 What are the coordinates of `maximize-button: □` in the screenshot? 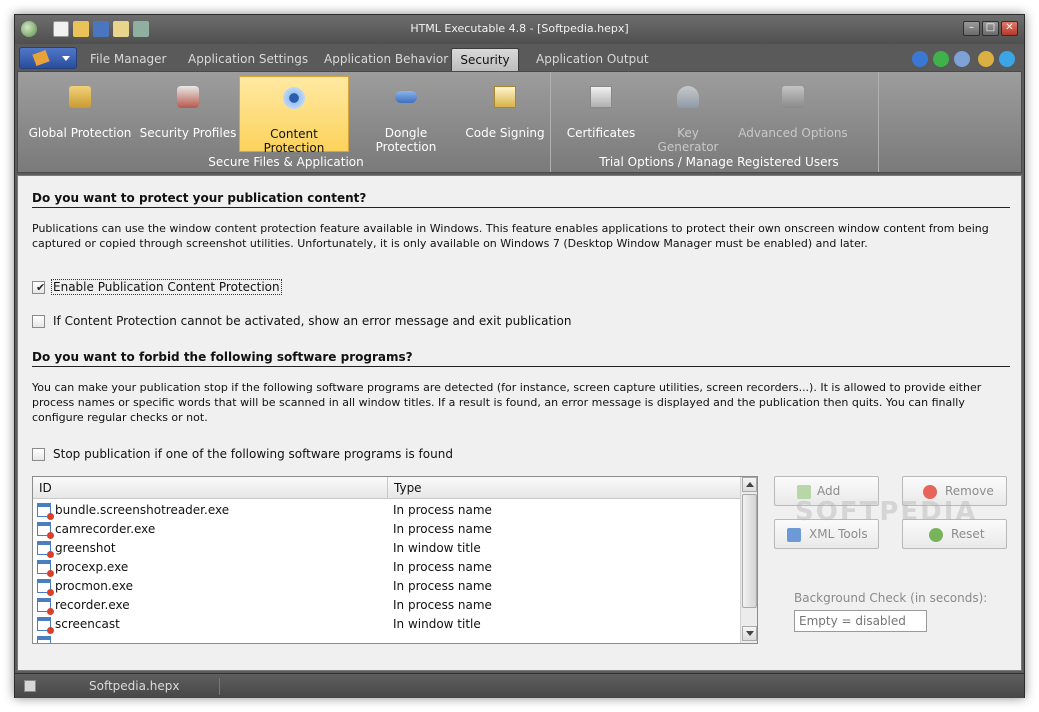 It's located at (990, 28).